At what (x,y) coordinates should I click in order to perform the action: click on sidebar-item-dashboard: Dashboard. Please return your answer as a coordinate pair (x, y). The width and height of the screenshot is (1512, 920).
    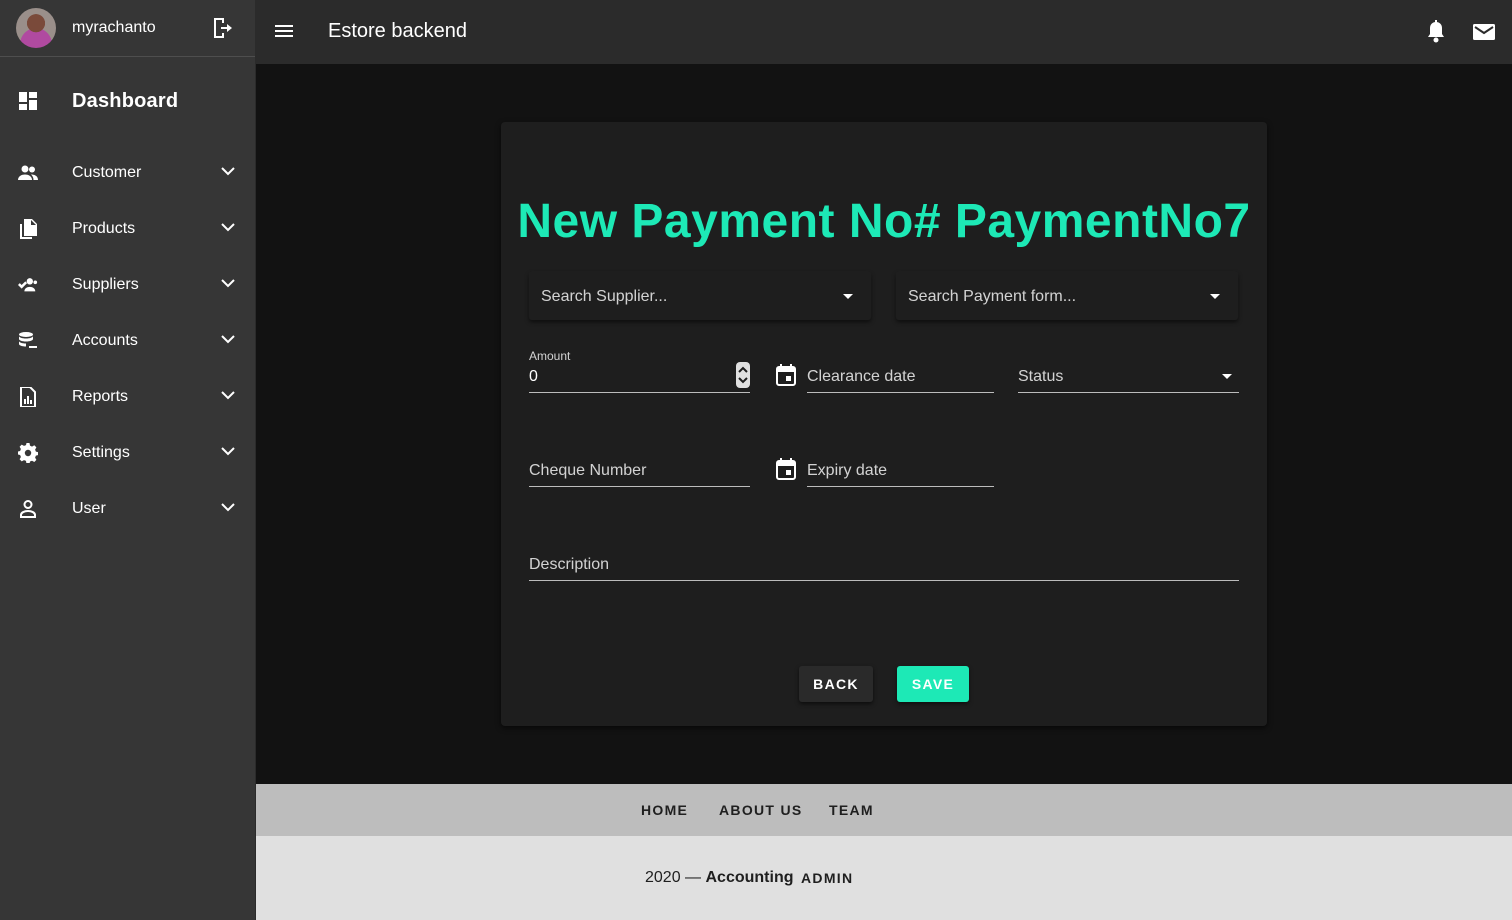
    Looking at the image, I should click on (127, 101).